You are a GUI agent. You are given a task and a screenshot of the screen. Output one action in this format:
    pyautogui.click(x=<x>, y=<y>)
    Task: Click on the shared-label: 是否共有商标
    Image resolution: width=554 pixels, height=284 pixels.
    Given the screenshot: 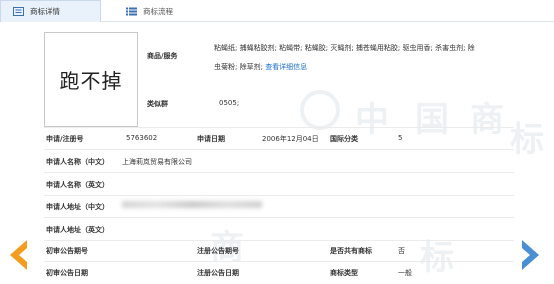 What is the action you would take?
    pyautogui.click(x=351, y=251)
    